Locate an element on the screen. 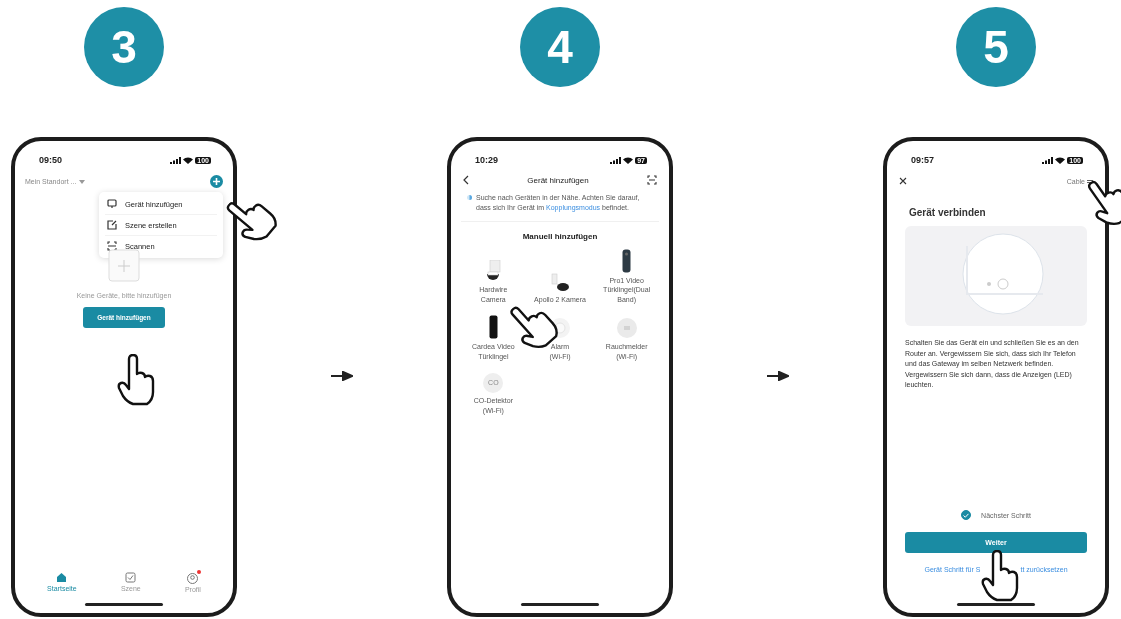 The width and height of the screenshot is (1121, 619). step-number: 5 is located at coordinates (996, 47).